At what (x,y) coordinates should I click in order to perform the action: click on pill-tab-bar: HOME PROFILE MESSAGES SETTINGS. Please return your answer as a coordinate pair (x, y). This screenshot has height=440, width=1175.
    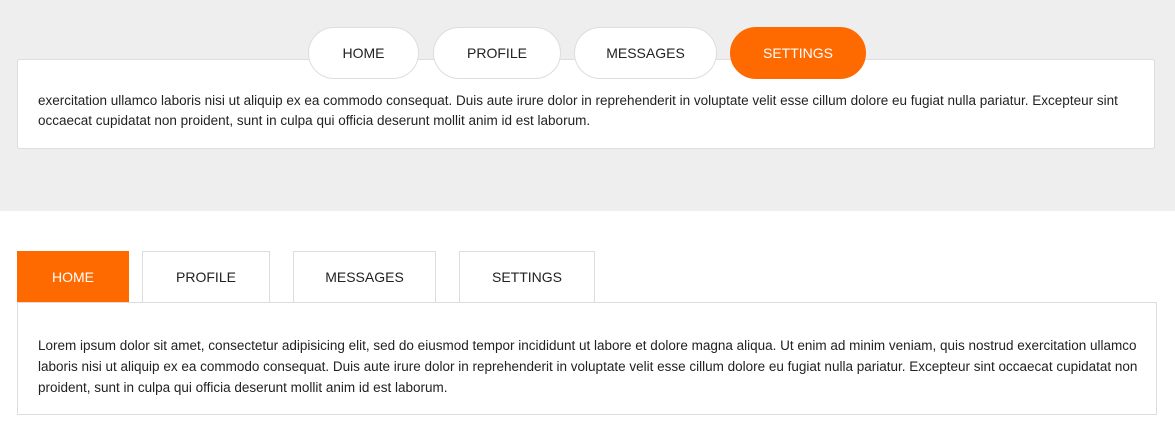
    Looking at the image, I should click on (587, 53).